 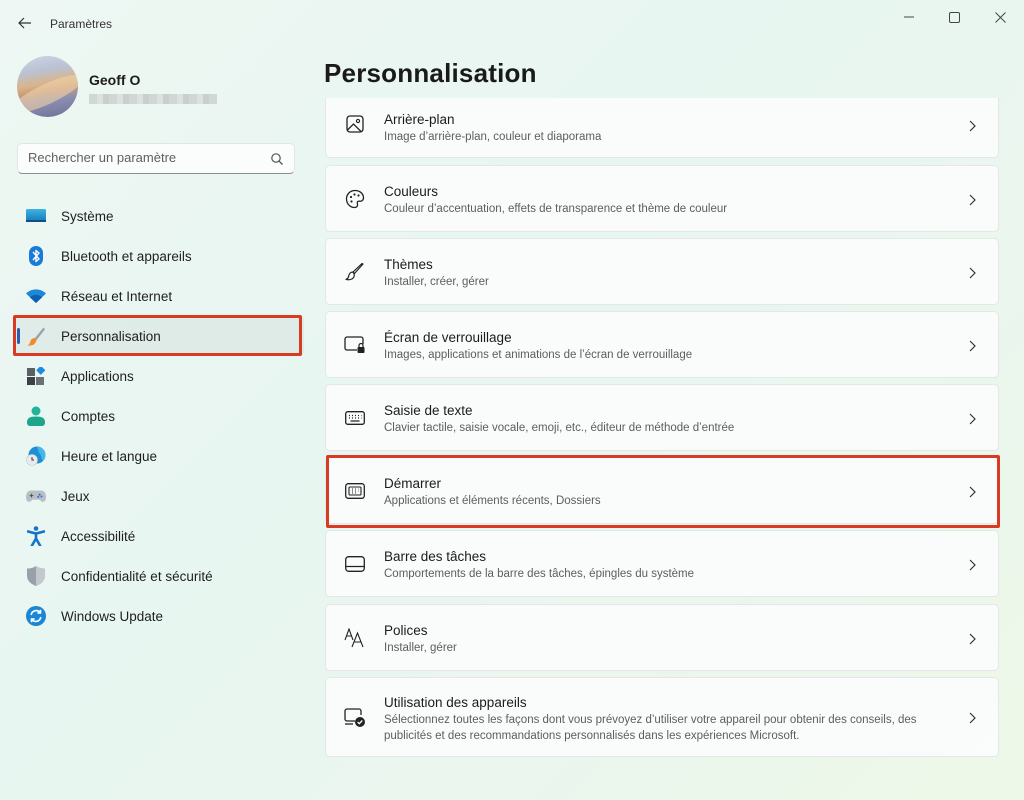 I want to click on wifi-icon, so click(x=36, y=296).